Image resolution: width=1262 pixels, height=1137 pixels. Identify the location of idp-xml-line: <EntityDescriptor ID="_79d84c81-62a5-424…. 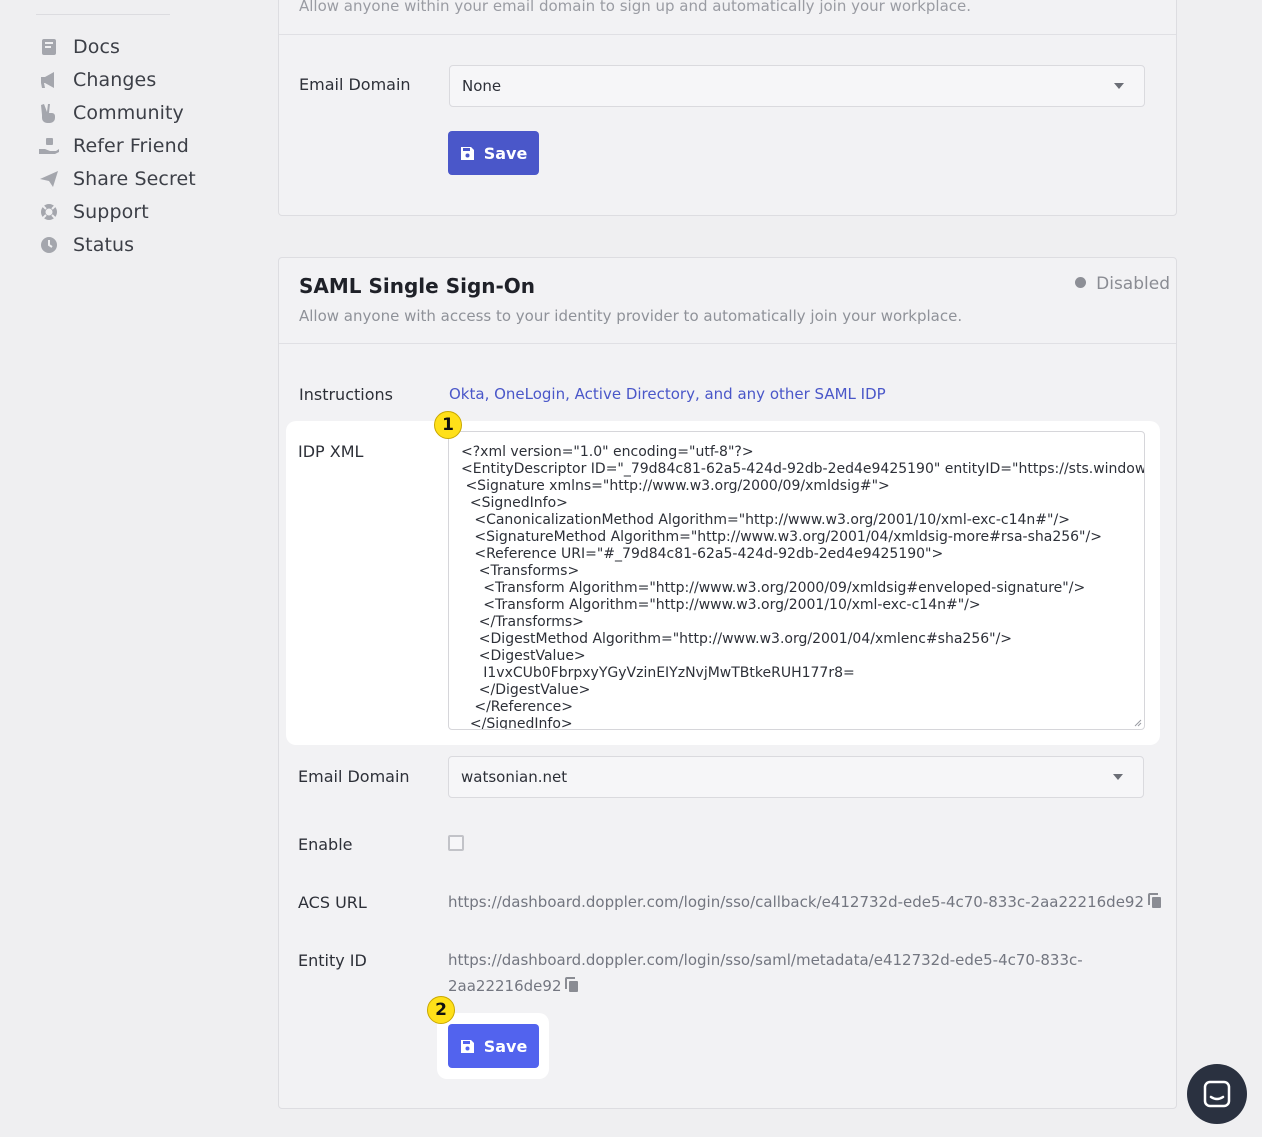
(803, 469).